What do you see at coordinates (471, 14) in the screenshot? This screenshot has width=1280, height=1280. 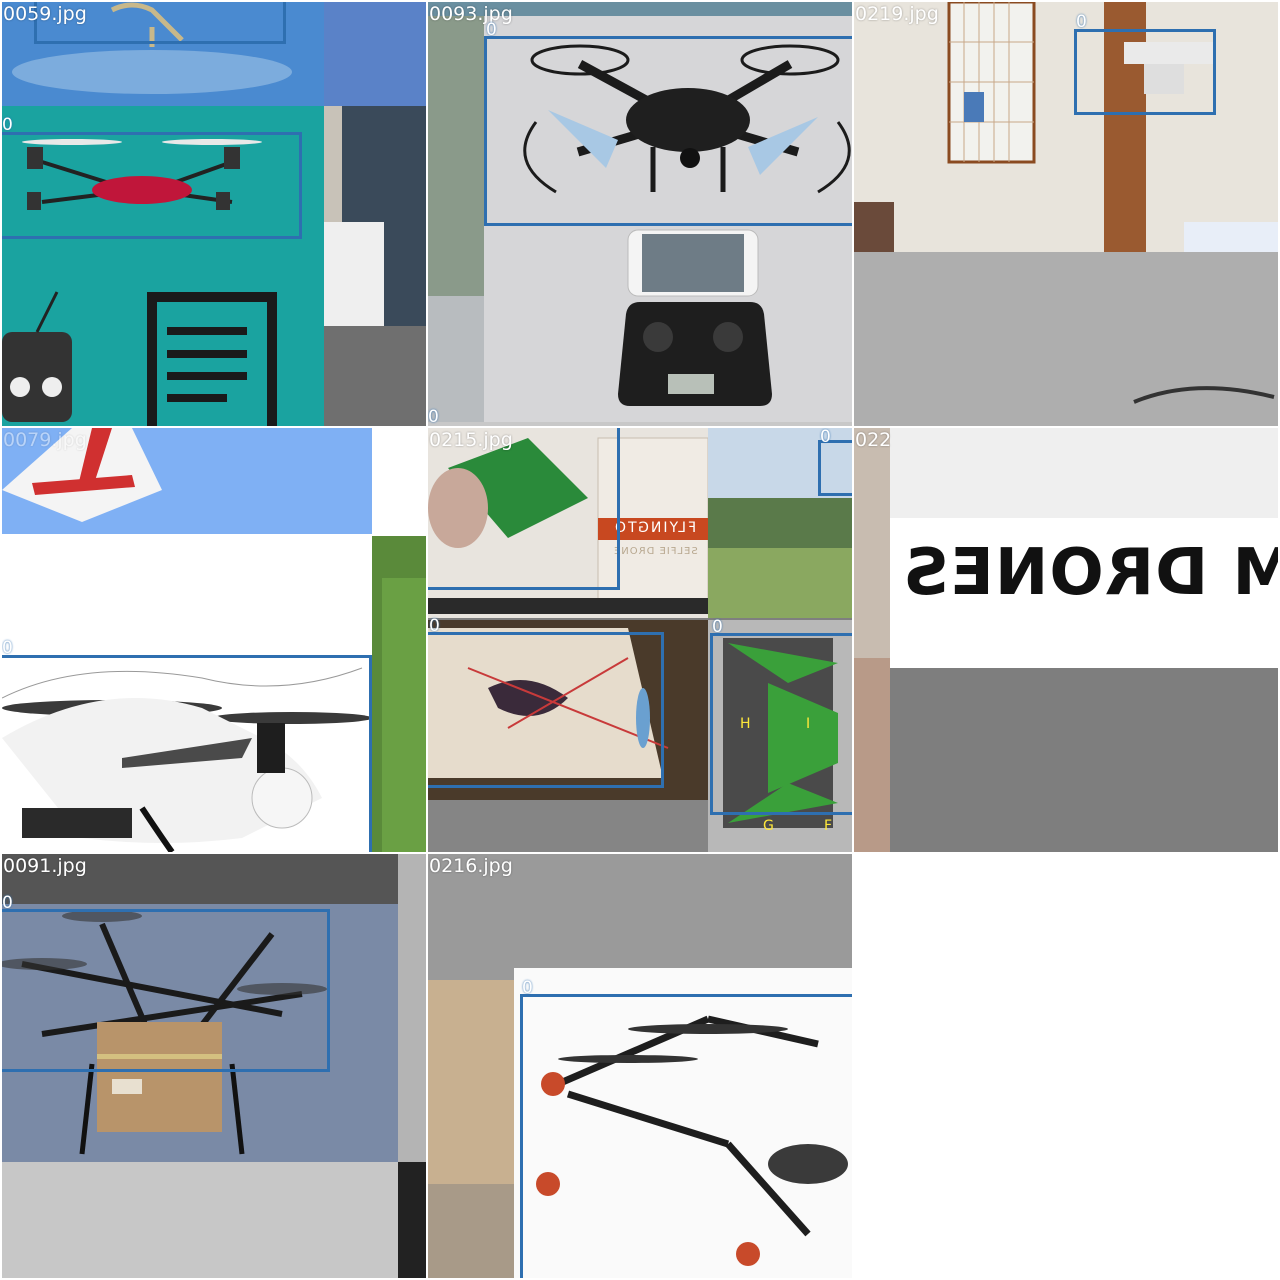 I see `tile-filename: 0093.jpg` at bounding box center [471, 14].